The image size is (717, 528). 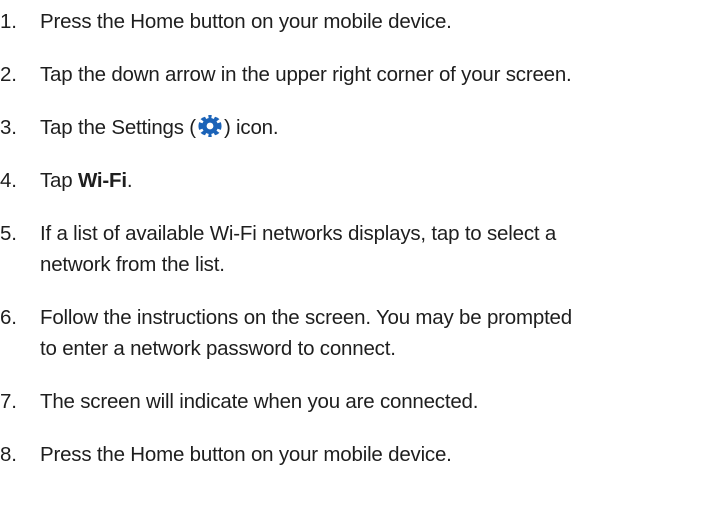 I want to click on step-3: 3. Tap the Settings ( ) icon., so click(x=358, y=127).